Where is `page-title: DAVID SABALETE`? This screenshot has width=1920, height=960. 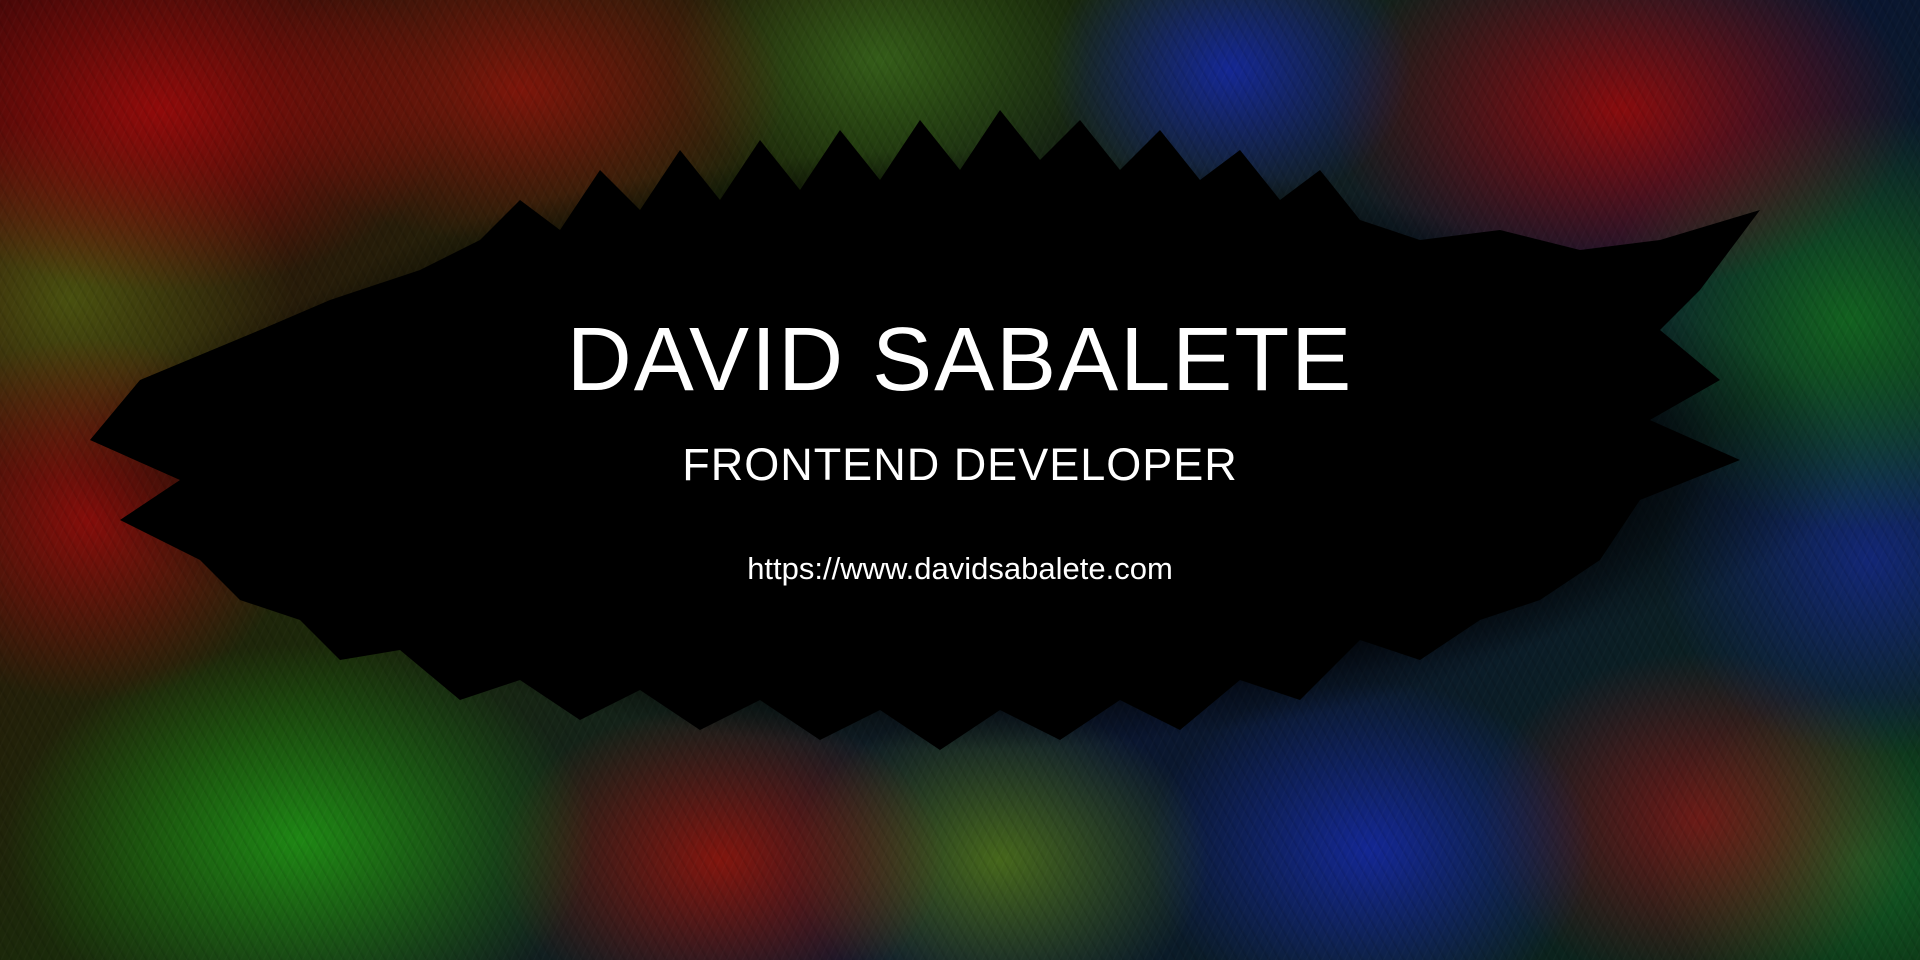
page-title: DAVID SABALETE is located at coordinates (960, 360).